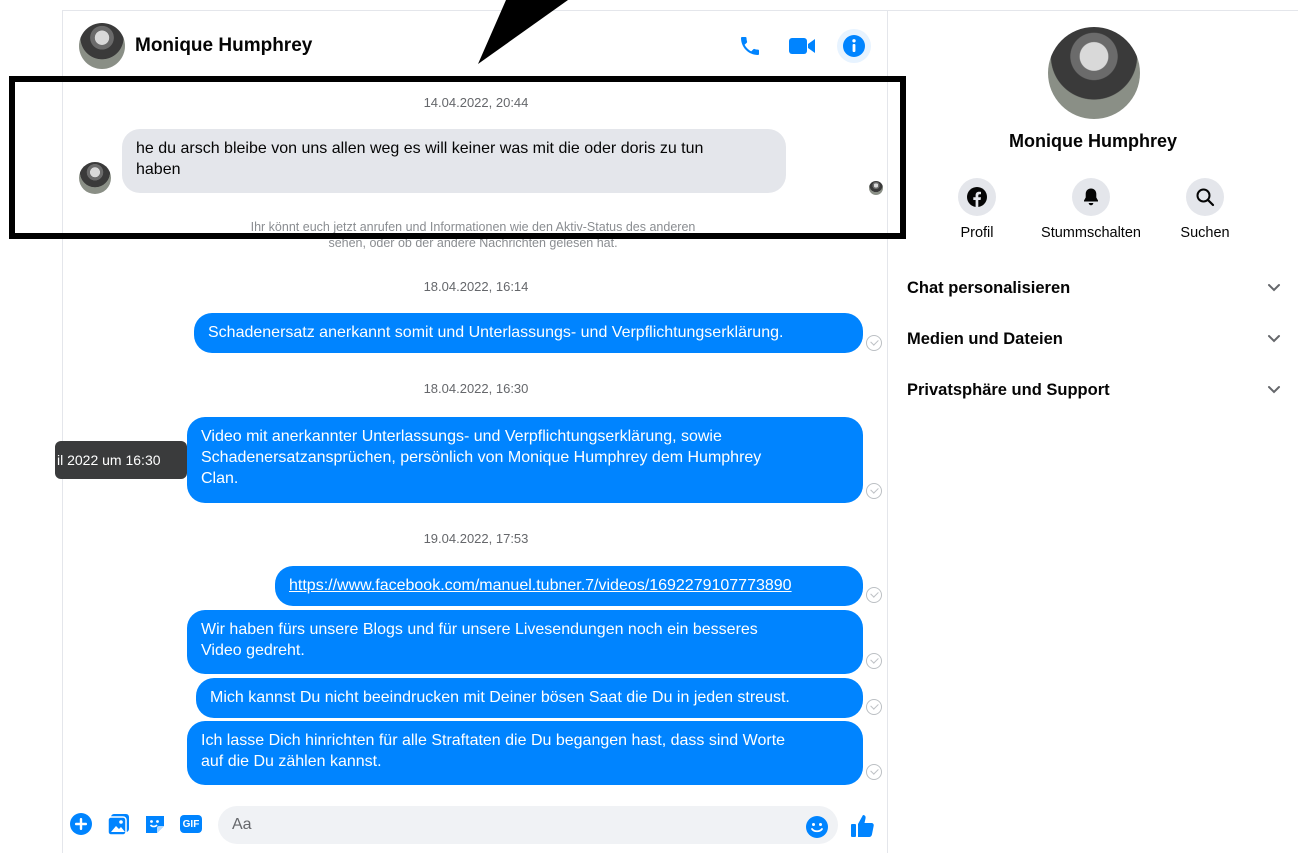  What do you see at coordinates (863, 826) in the screenshot?
I see `like-icon` at bounding box center [863, 826].